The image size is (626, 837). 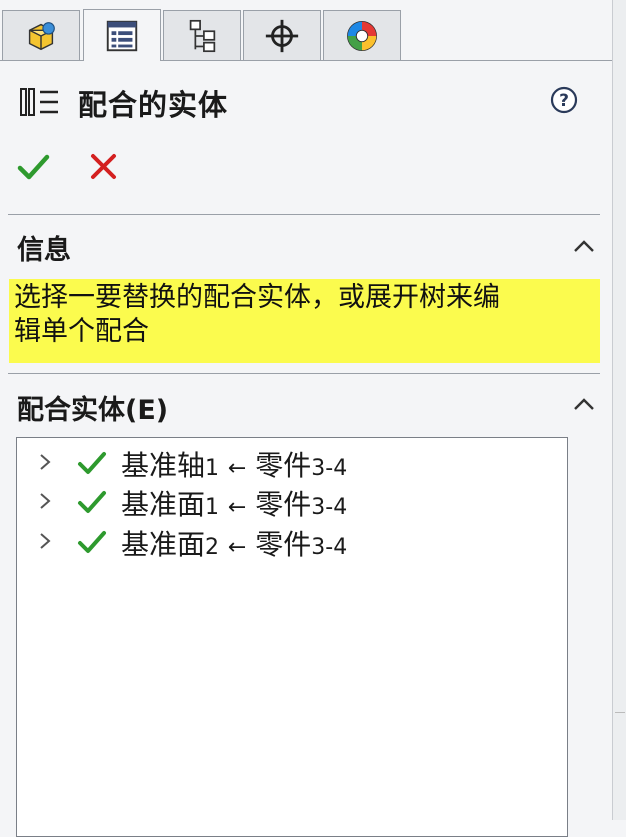 I want to click on info-section-title: 信息, so click(x=44, y=250).